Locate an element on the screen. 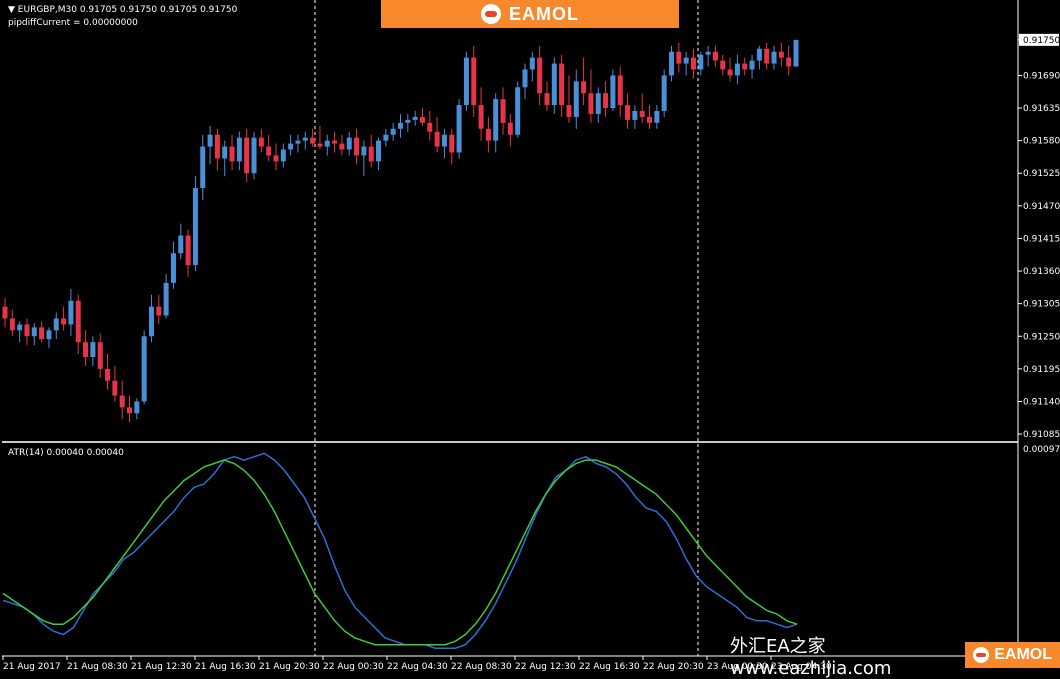 The height and width of the screenshot is (679, 1060). time-axis-label: 22 Aug 04:30 is located at coordinates (417, 667).